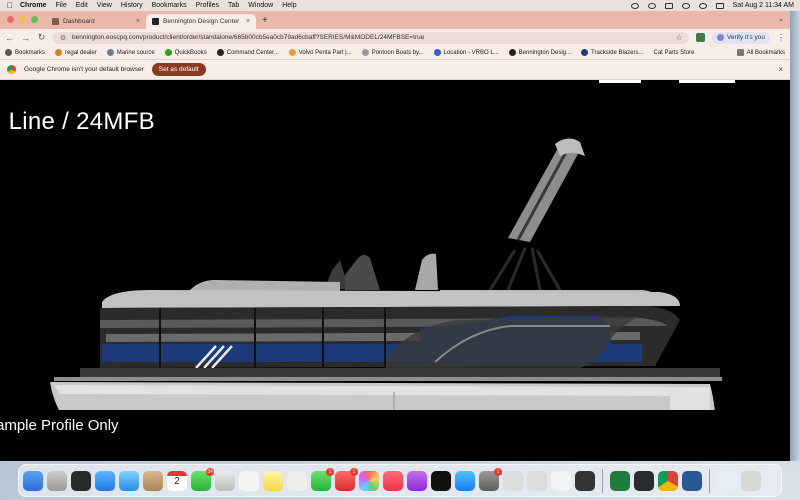 The width and height of the screenshot is (800, 500). What do you see at coordinates (10, 19) in the screenshot?
I see `close-window-button` at bounding box center [10, 19].